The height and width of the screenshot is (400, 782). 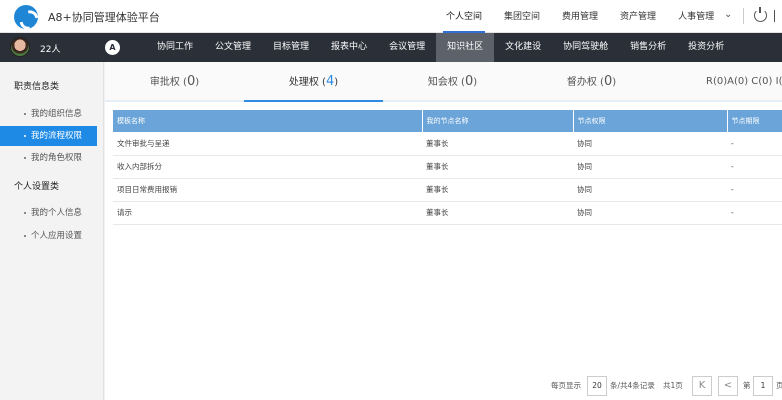 I want to click on app-menu-icon: A, so click(x=112, y=47).